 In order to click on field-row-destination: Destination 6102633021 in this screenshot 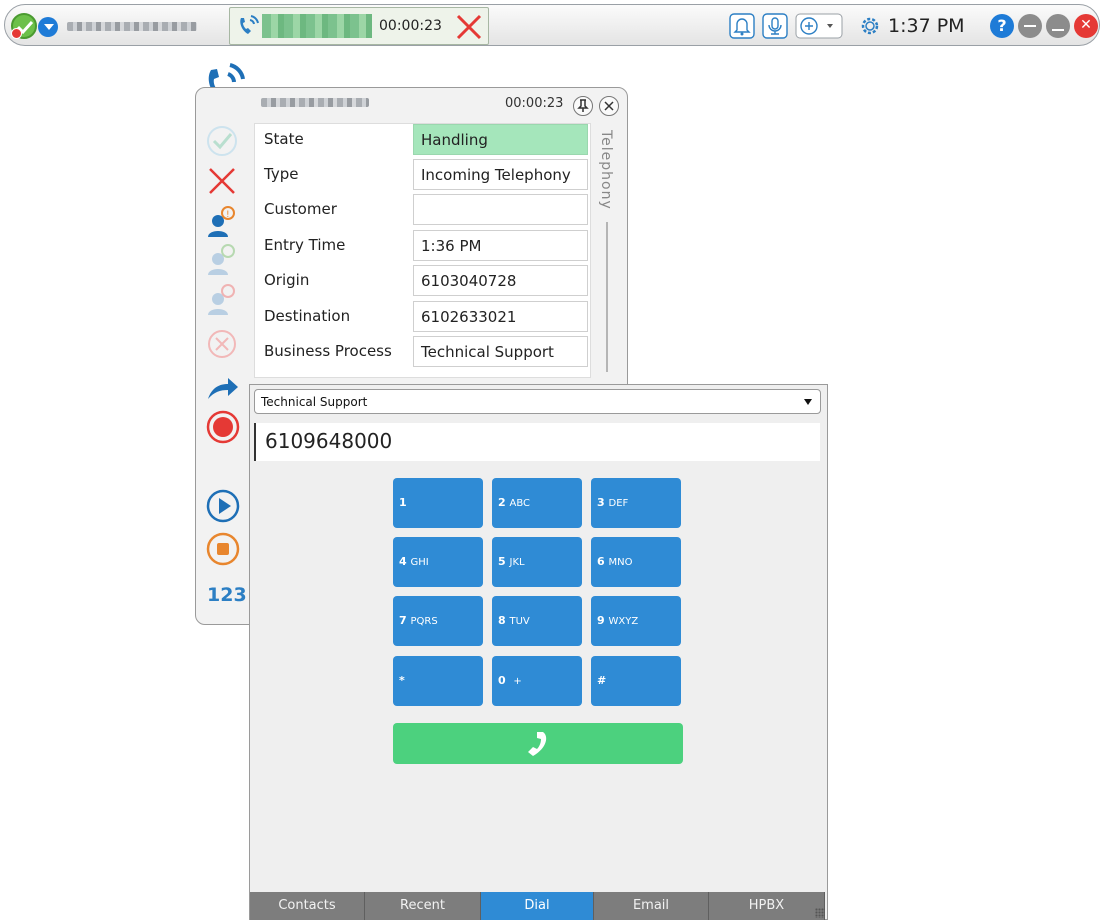, I will do `click(423, 316)`.